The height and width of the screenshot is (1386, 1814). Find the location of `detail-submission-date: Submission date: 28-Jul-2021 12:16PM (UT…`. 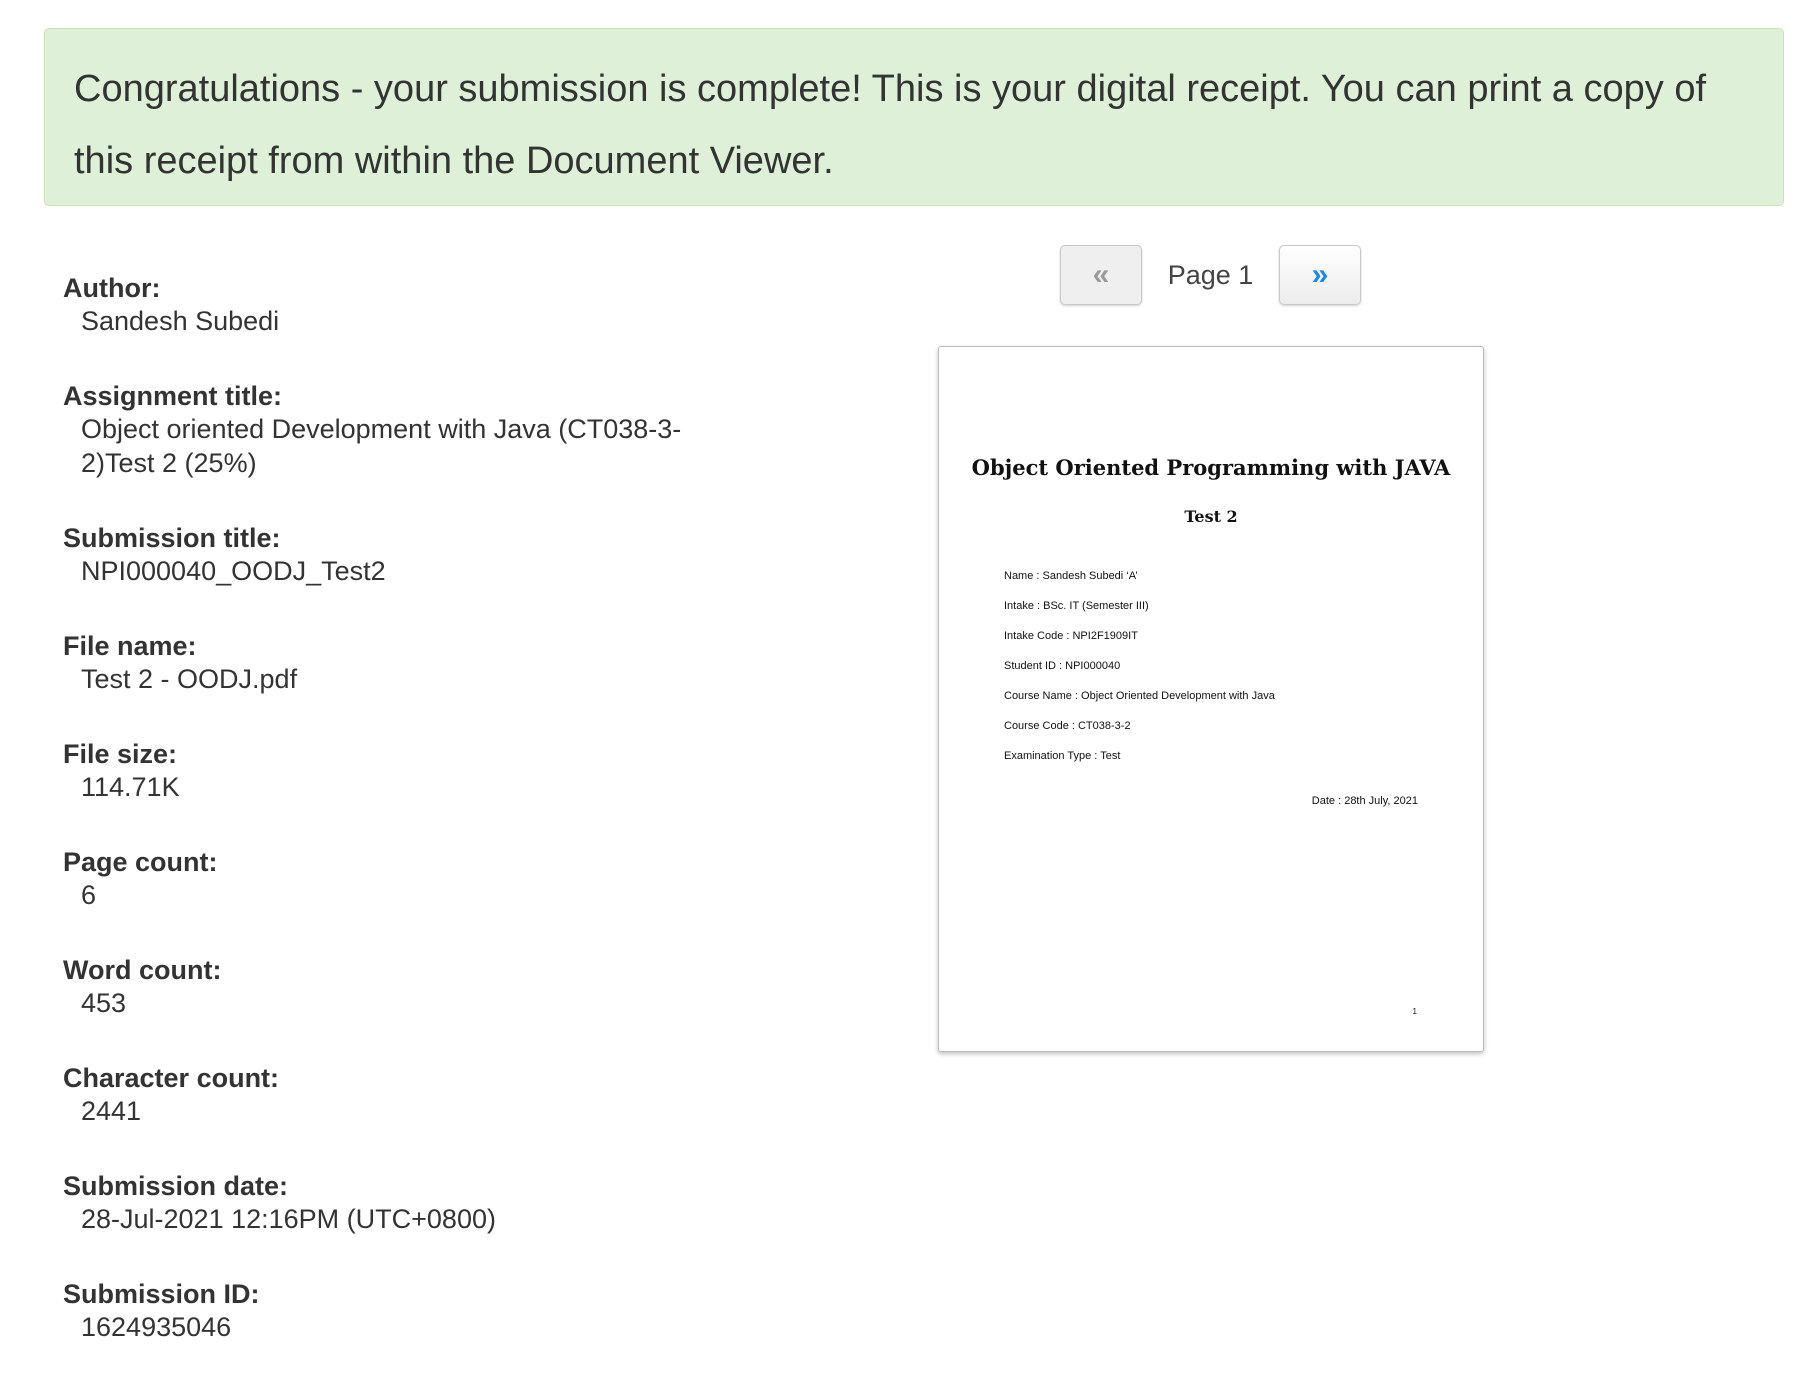

detail-submission-date: Submission date: 28-Jul-2021 12:16PM (UT… is located at coordinates (403, 1203).